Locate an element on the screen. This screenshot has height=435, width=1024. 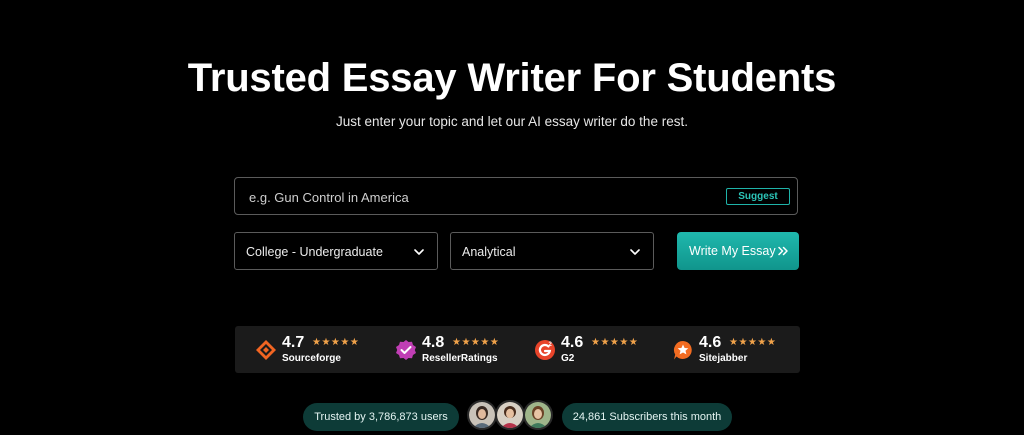
double-chevron-right-icon is located at coordinates (783, 251).